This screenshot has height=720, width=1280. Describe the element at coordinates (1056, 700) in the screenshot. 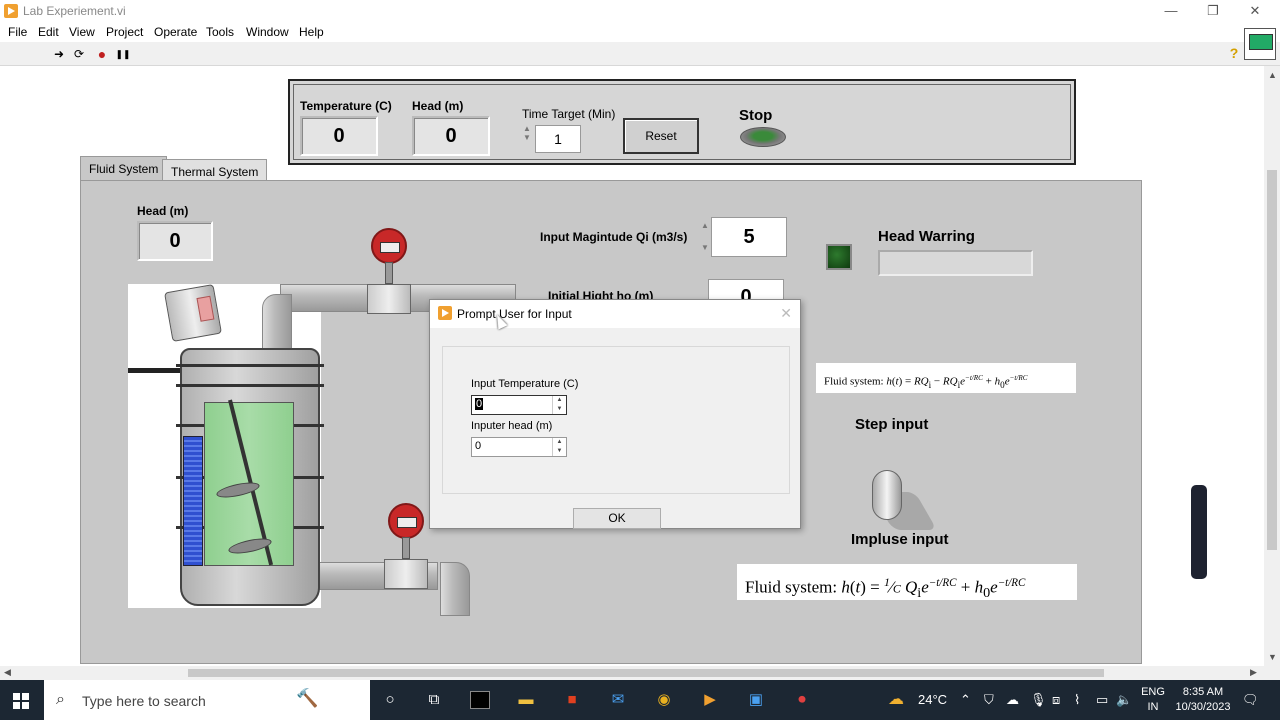

I see `display-icon: ⧈` at that location.